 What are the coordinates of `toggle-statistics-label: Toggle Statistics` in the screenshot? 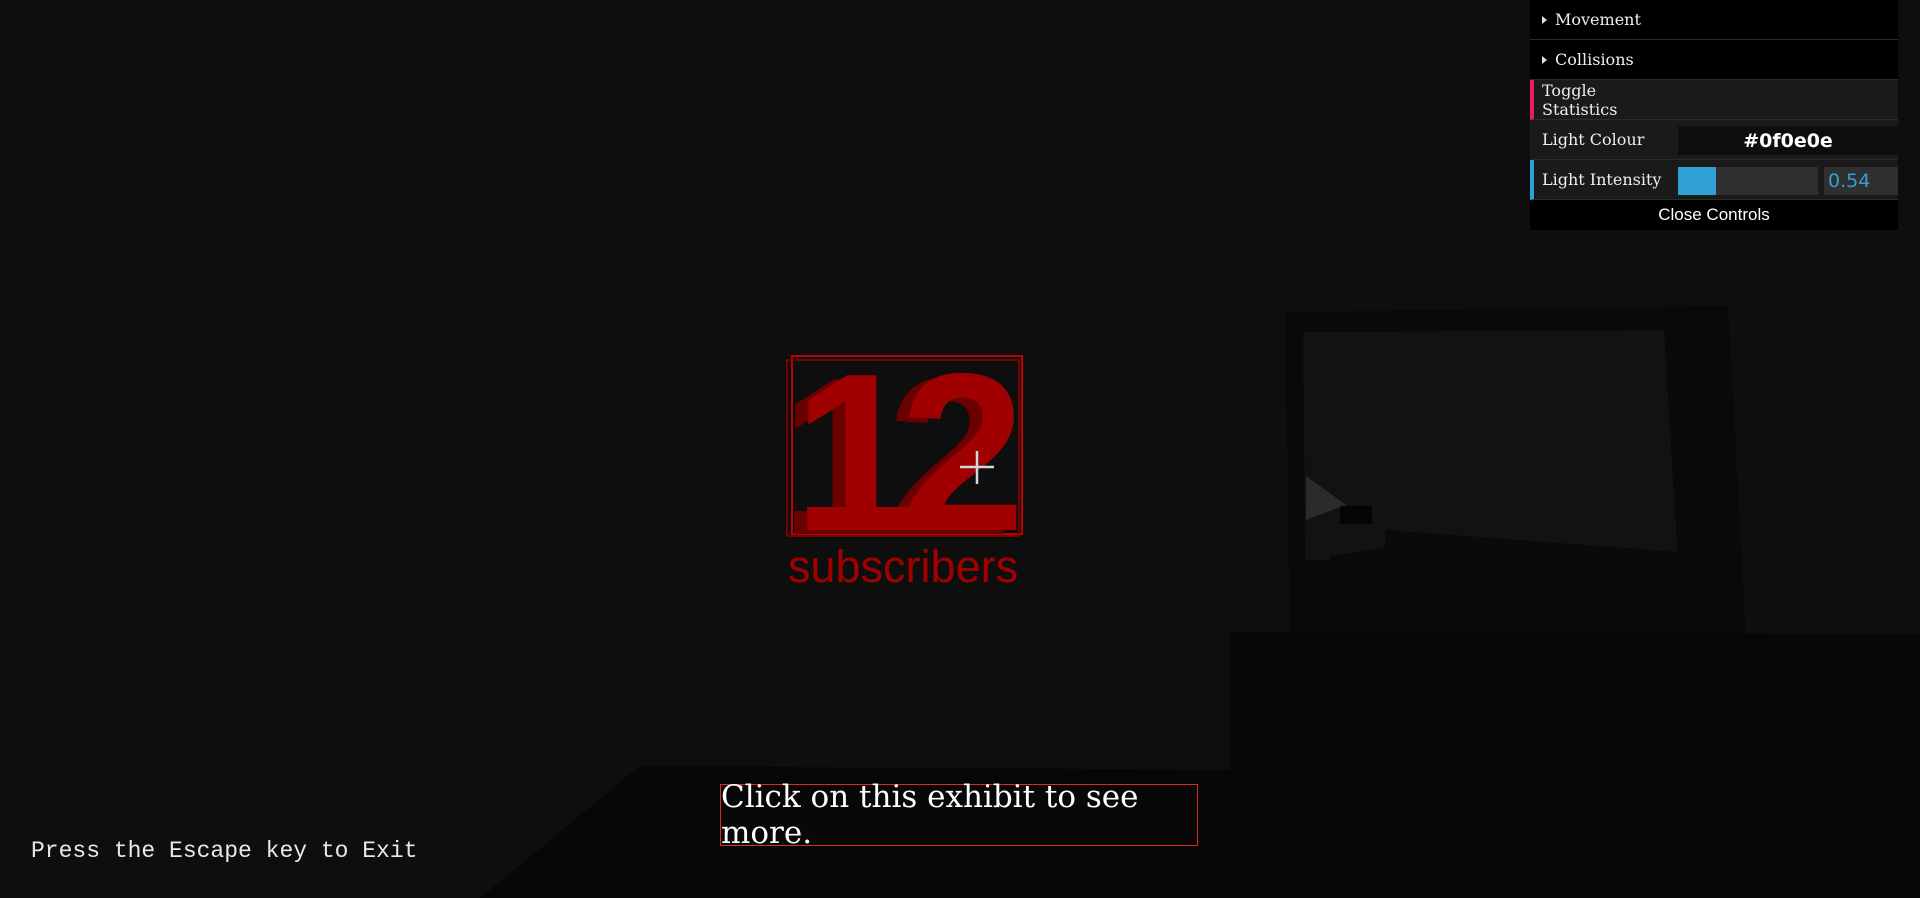 It's located at (1580, 99).